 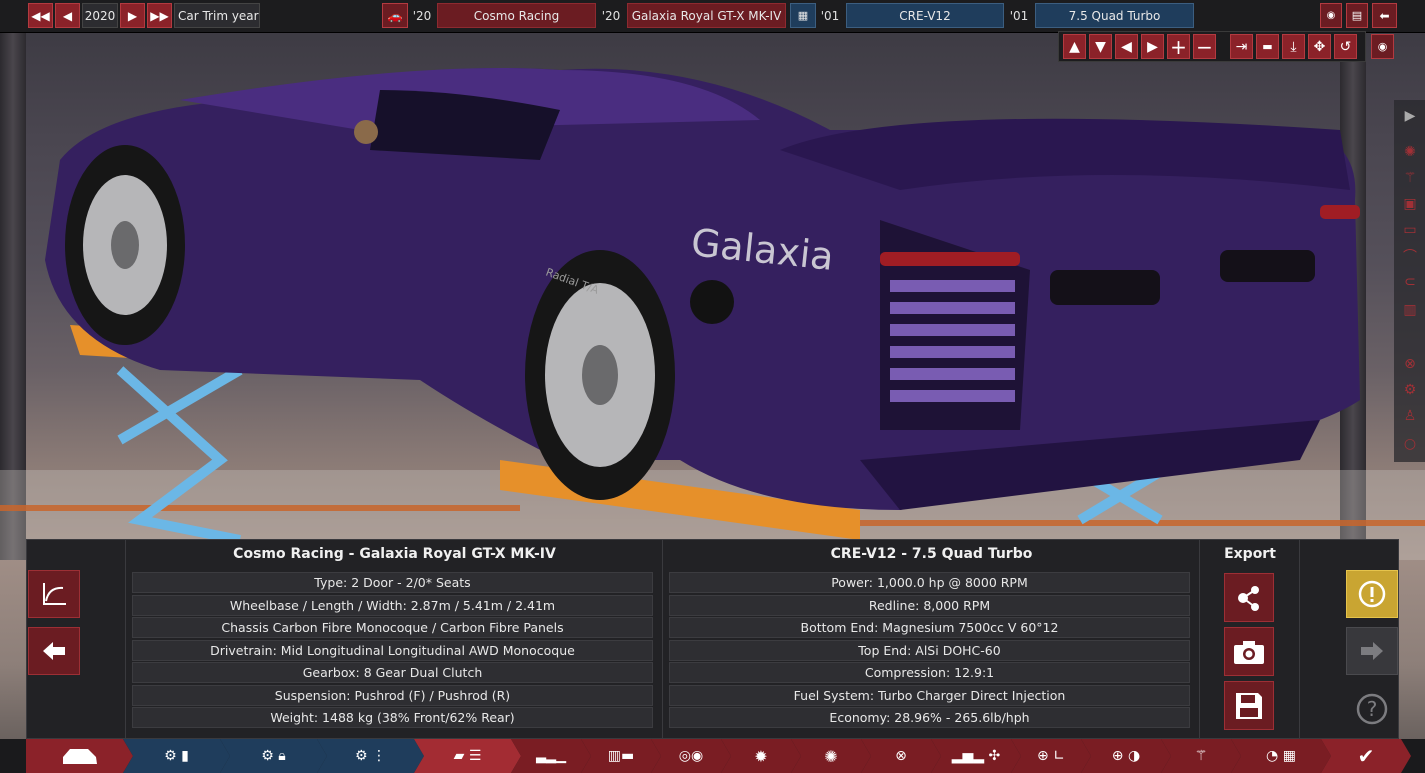 What do you see at coordinates (392, 695) in the screenshot?
I see `car-info-row: Suspension: Pushrod (F) / Pushrod (R)` at bounding box center [392, 695].